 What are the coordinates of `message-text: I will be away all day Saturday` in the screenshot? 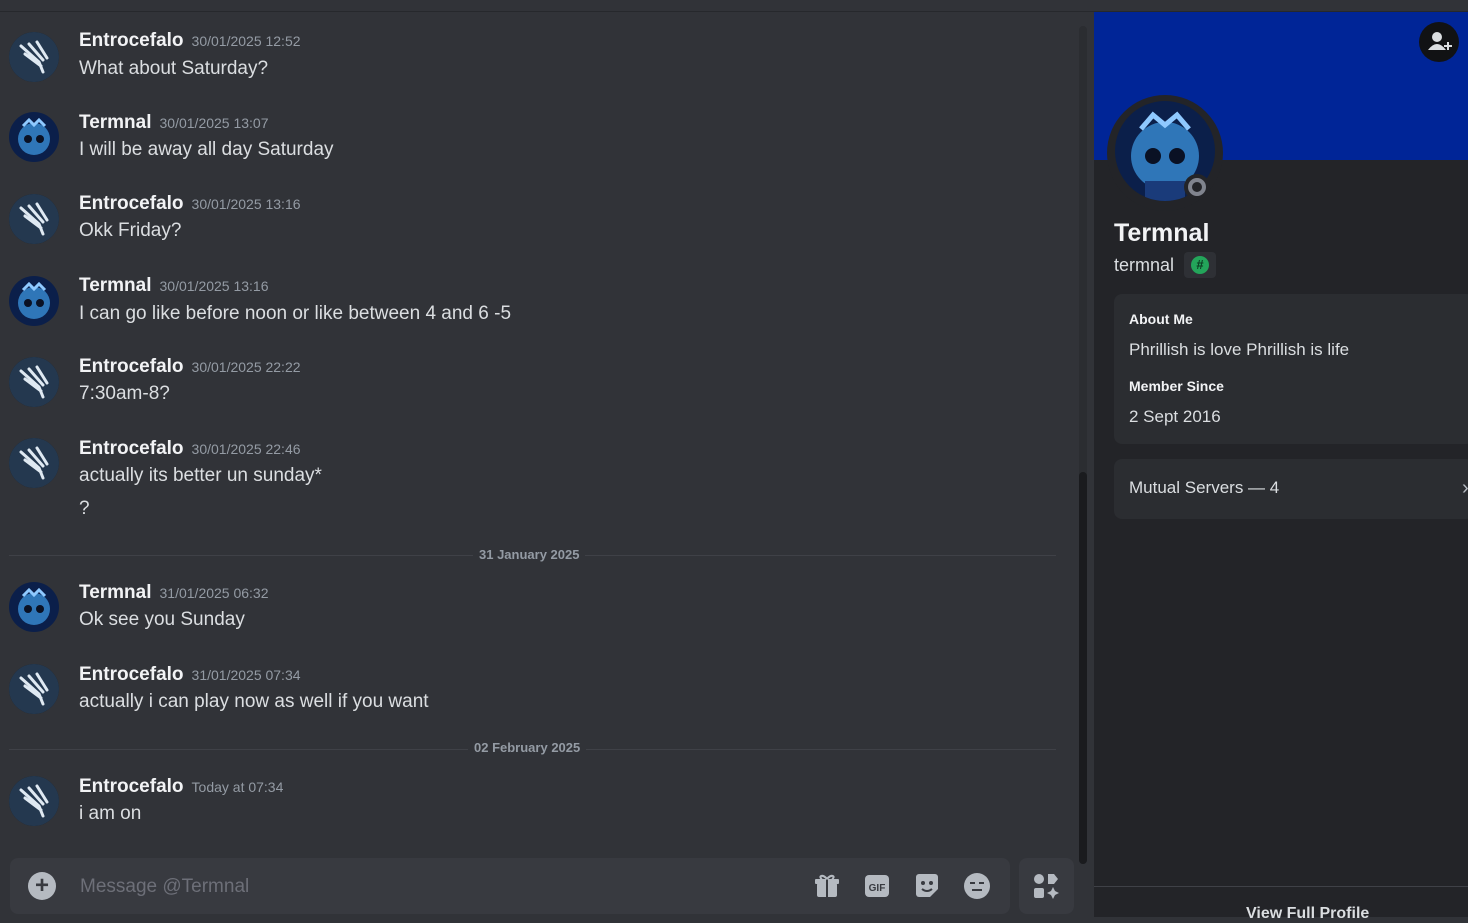 It's located at (206, 149).